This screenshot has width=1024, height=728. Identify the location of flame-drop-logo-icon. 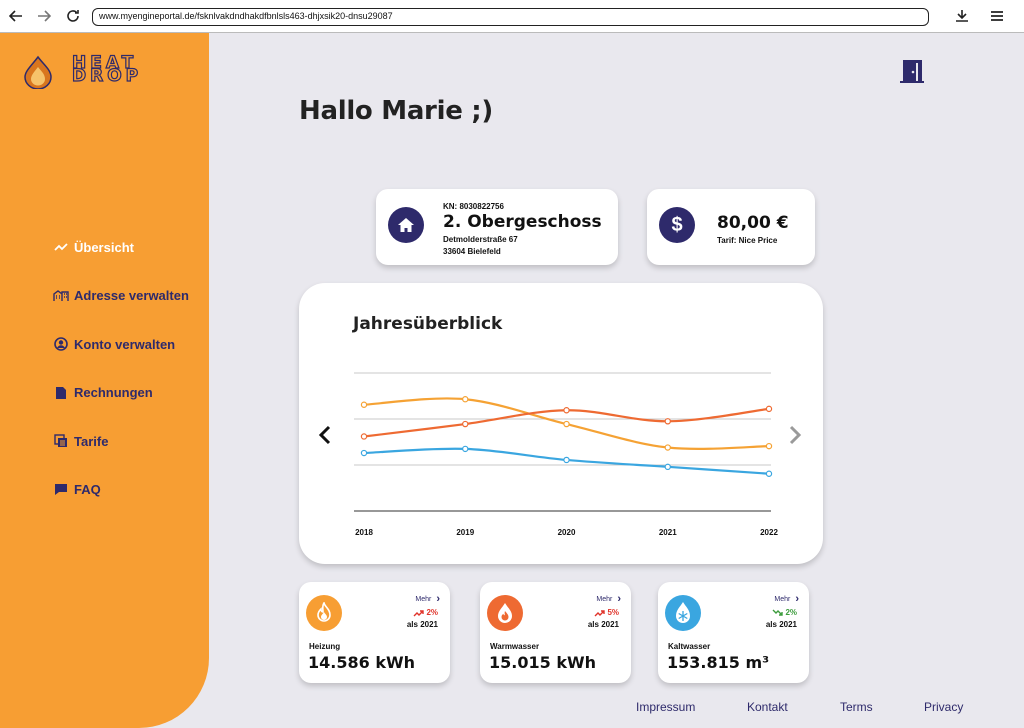
(38, 72).